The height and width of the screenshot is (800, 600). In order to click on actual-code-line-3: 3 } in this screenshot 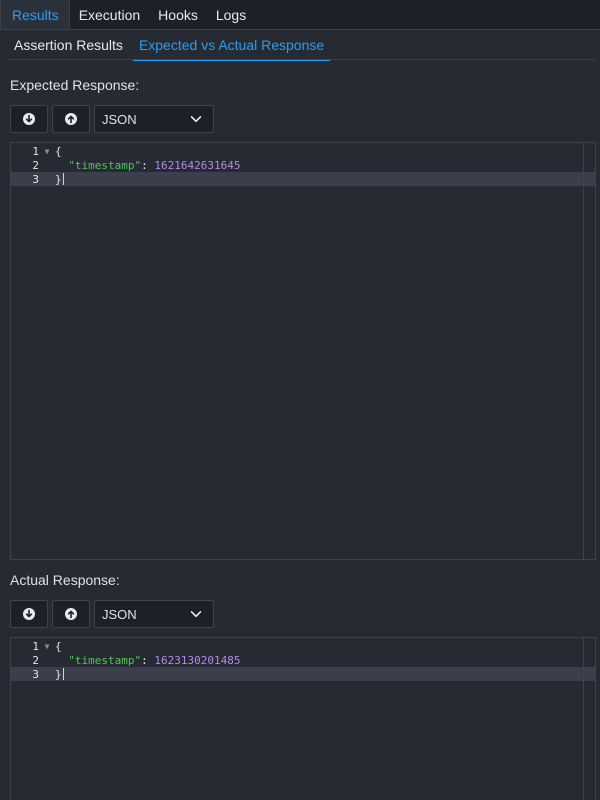, I will do `click(303, 674)`.